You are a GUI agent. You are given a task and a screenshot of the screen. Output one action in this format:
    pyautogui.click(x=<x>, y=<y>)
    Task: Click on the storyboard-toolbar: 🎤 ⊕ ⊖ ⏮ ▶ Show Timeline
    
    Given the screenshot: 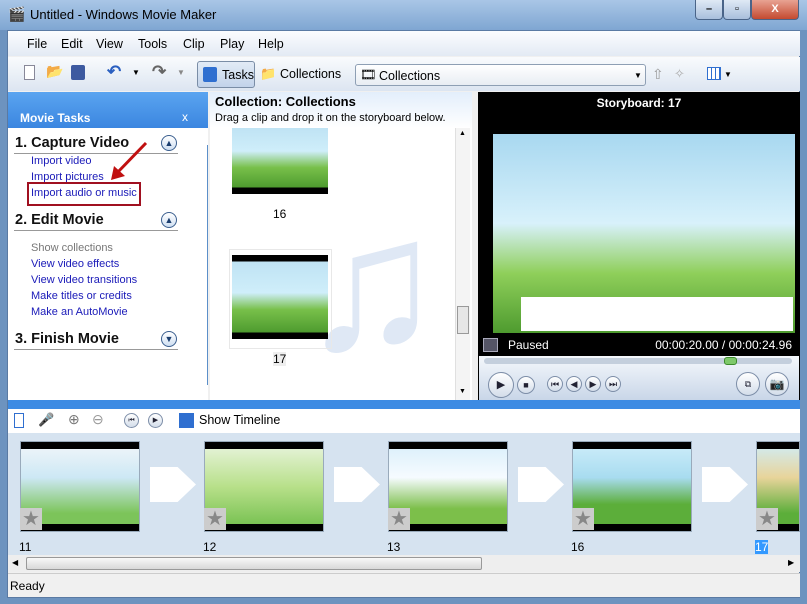 What is the action you would take?
    pyautogui.click(x=404, y=421)
    